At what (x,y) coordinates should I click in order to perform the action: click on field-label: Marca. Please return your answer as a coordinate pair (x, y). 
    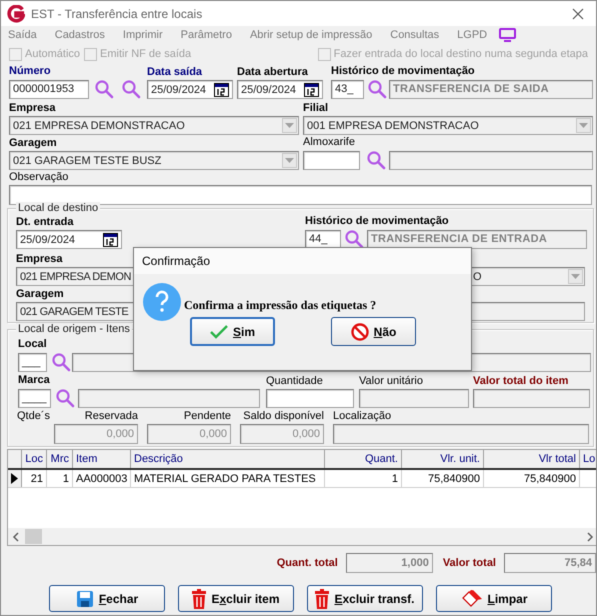
    Looking at the image, I should click on (34, 380).